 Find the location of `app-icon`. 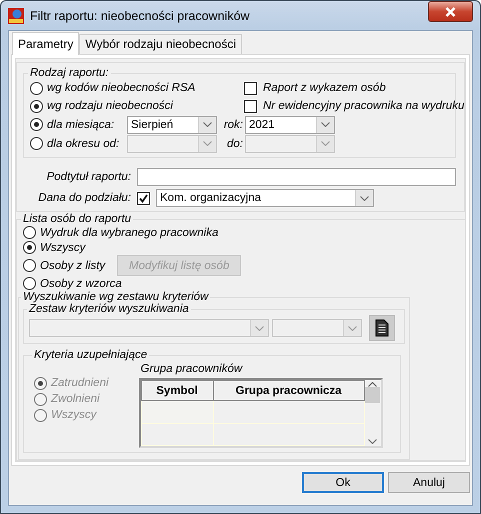

app-icon is located at coordinates (16, 16).